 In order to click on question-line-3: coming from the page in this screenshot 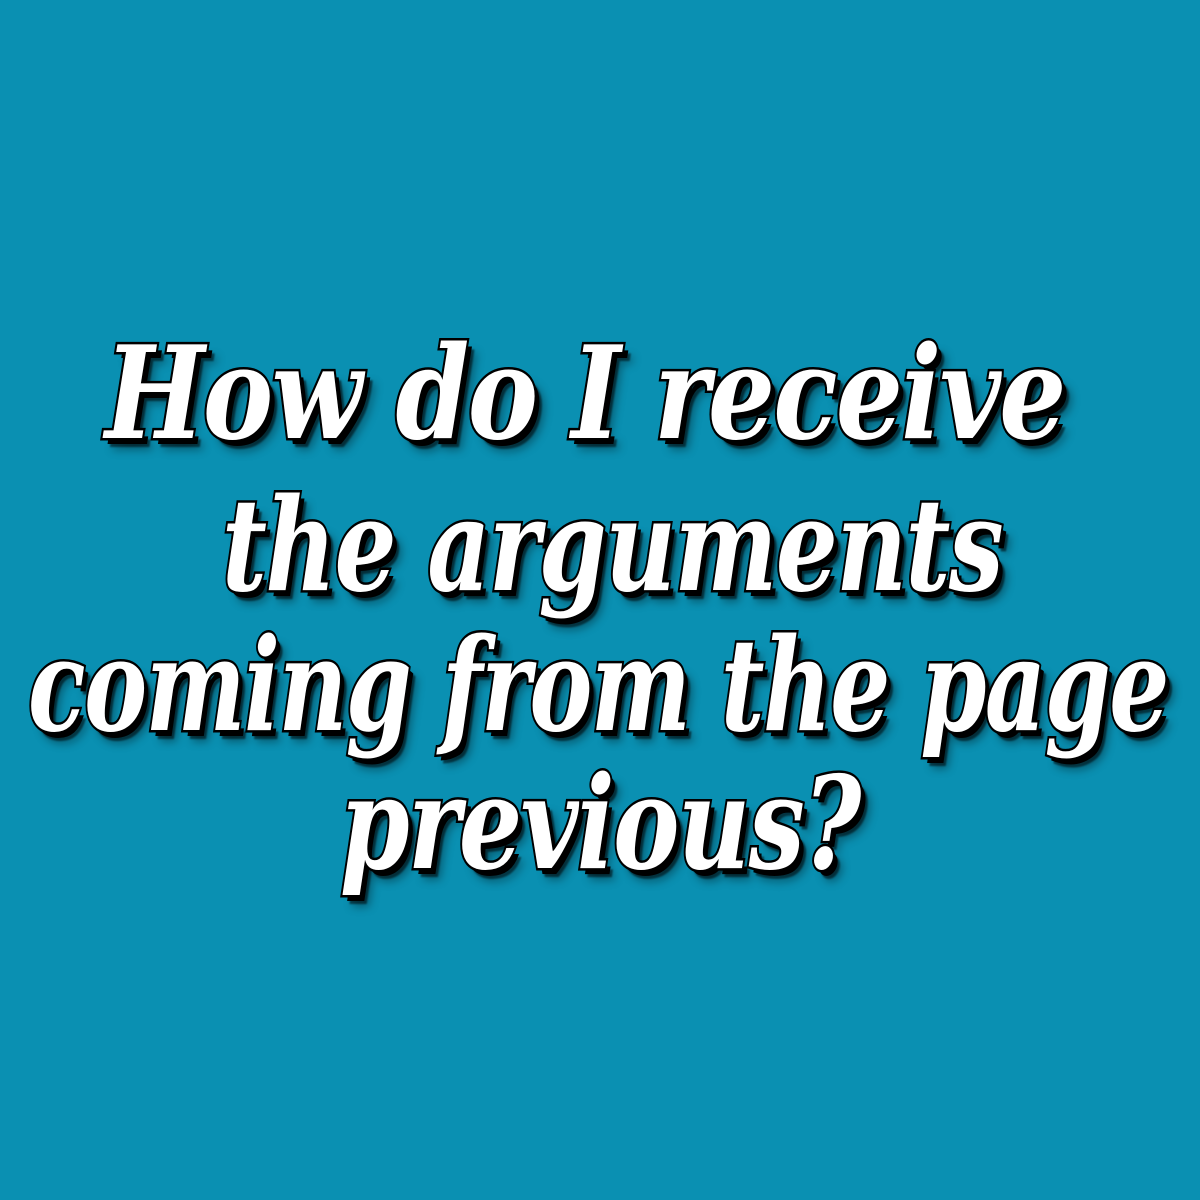, I will do `click(598, 686)`.